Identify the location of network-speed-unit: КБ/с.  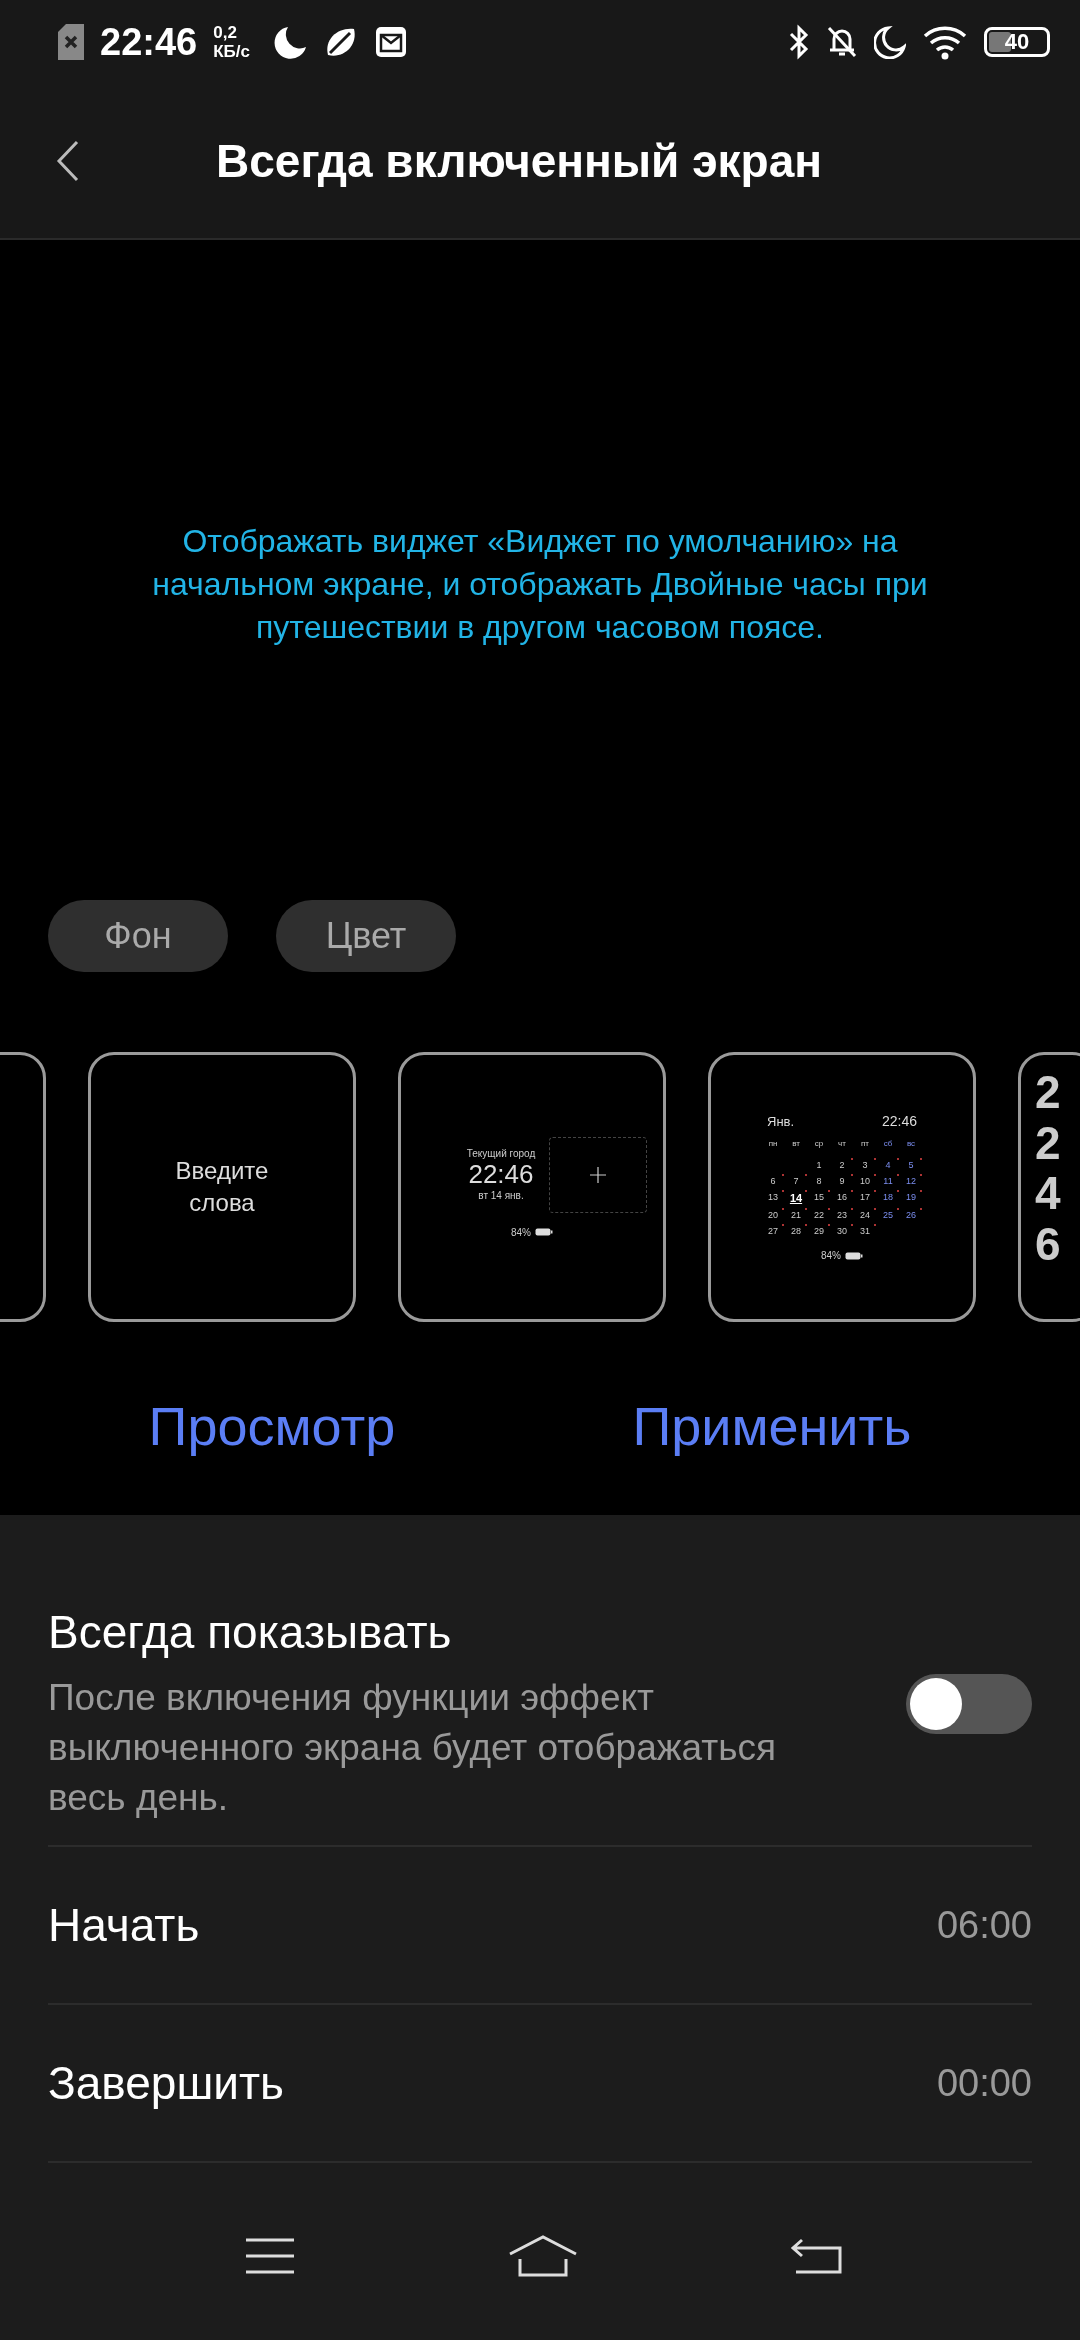
(231, 51).